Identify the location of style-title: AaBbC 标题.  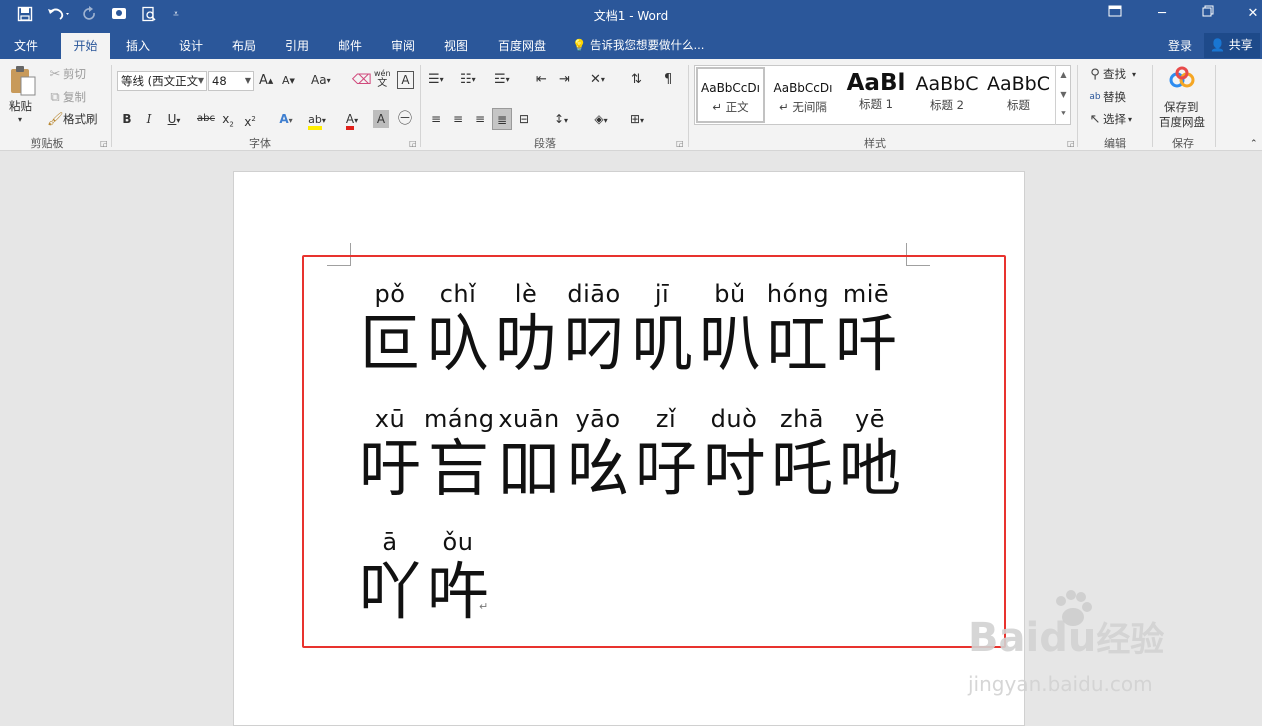
(1018, 95).